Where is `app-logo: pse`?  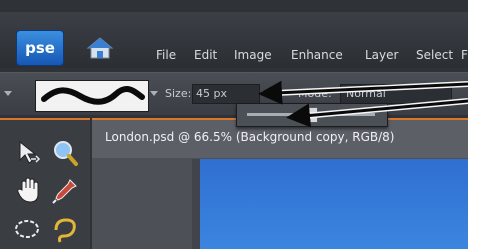
app-logo: pse is located at coordinates (40, 48).